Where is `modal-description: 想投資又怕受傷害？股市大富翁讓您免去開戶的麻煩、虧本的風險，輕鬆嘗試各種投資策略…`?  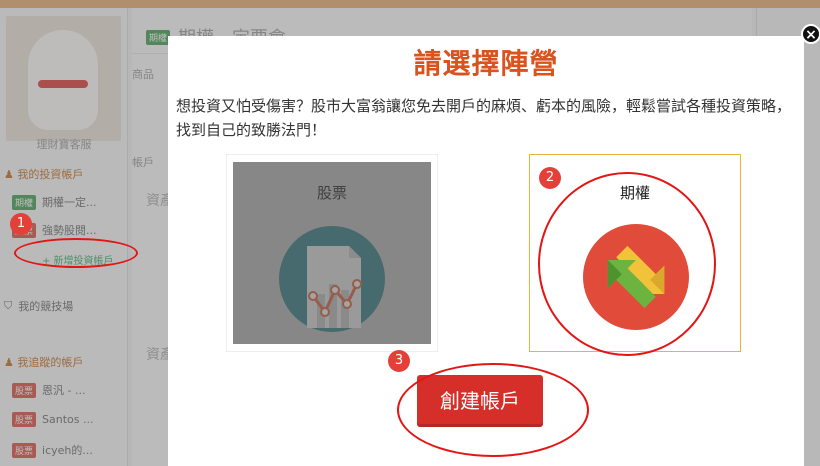 modal-description: 想投資又怕受傷害？股市大富翁讓您免去開戶的麻煩、虧本的風險，輕鬆嘗試各種投資策略… is located at coordinates (484, 118).